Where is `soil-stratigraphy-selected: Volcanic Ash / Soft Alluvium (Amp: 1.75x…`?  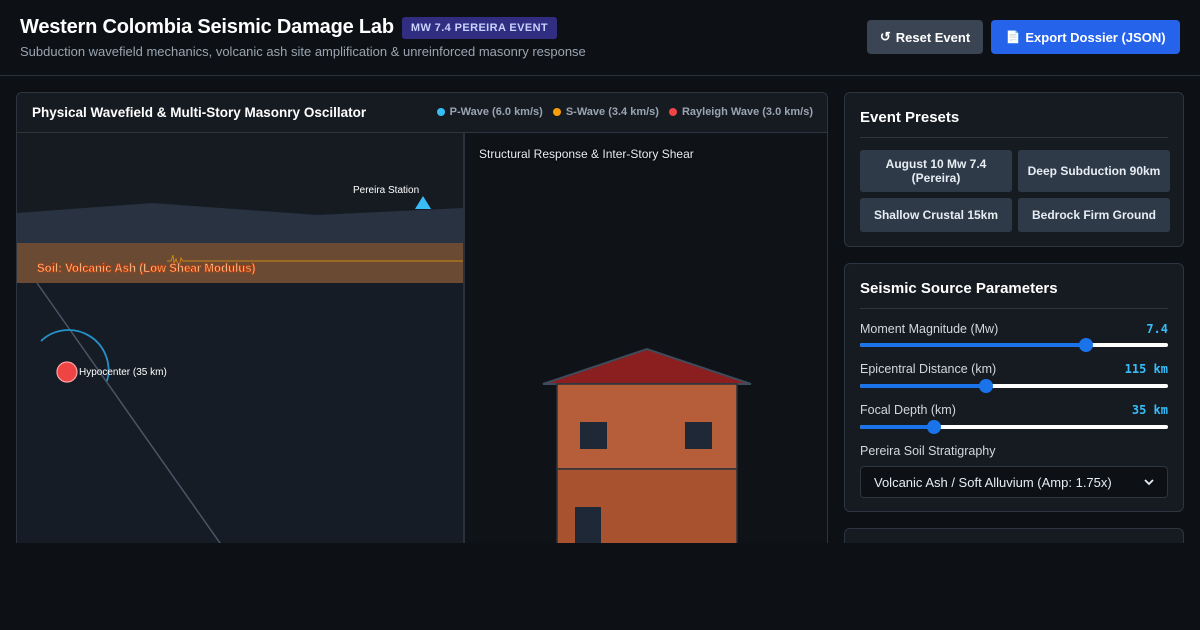
soil-stratigraphy-selected: Volcanic Ash / Soft Alluvium (Amp: 1.75x… is located at coordinates (993, 482).